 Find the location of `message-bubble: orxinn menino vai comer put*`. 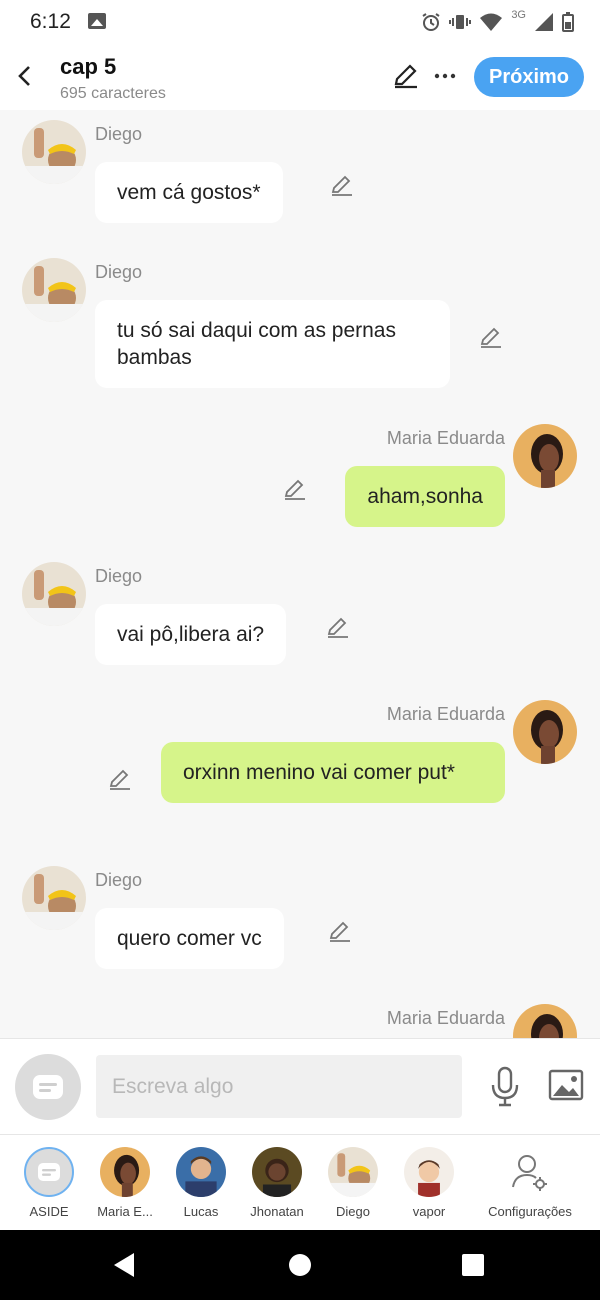

message-bubble: orxinn menino vai comer put* is located at coordinates (333, 772).